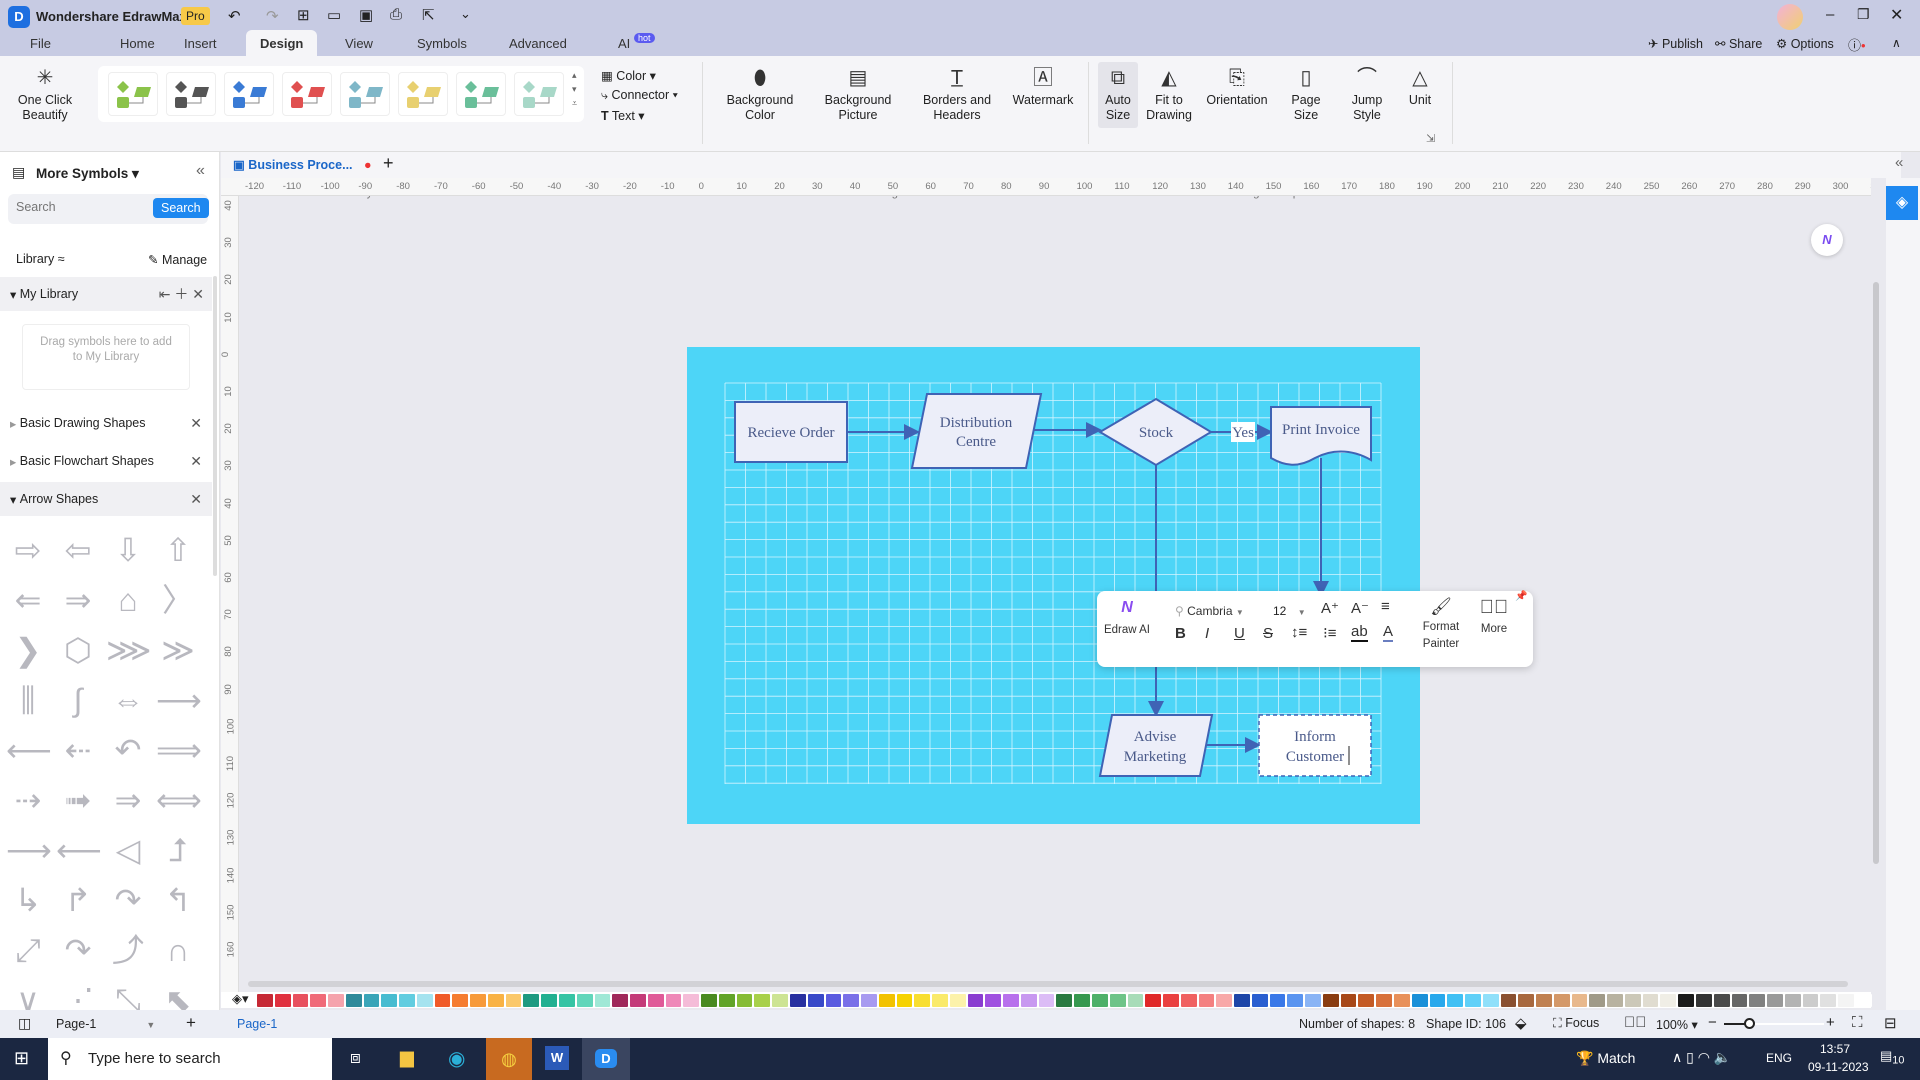 The height and width of the screenshot is (1080, 1920). Describe the element at coordinates (21, 1058) in the screenshot. I see `windows-start-icon: ⊞` at that location.